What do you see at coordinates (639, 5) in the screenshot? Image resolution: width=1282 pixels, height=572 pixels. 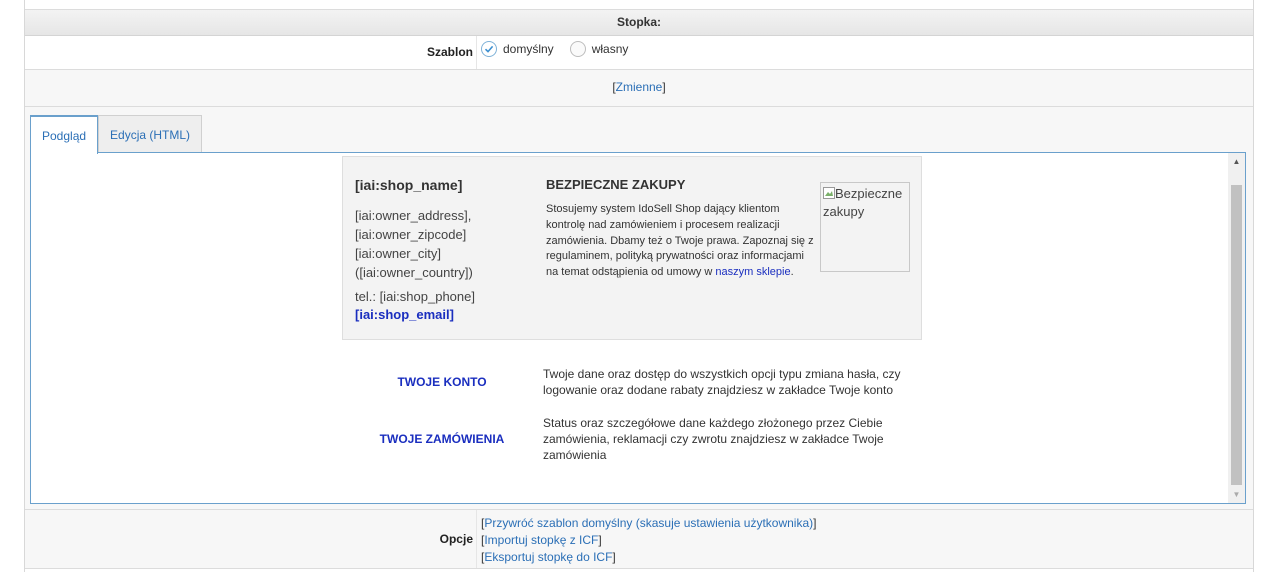 I see `top-row` at bounding box center [639, 5].